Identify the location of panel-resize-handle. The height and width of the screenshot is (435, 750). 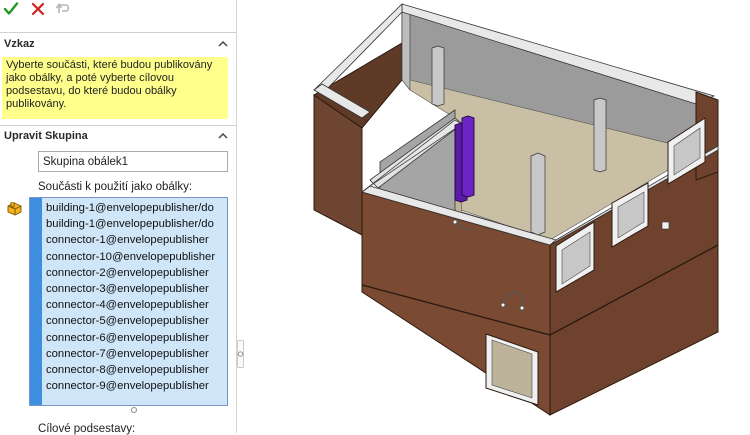
(241, 354).